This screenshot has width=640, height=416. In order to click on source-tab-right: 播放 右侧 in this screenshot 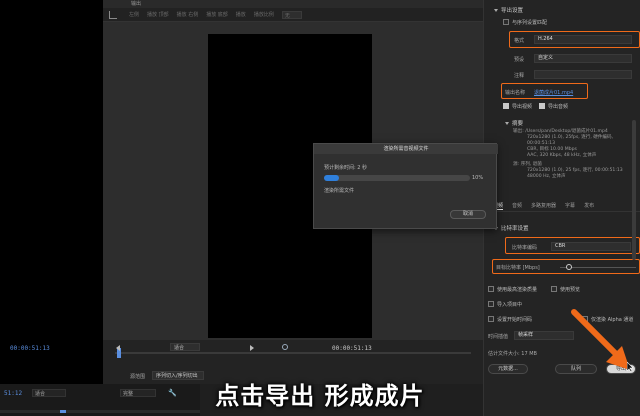, I will do `click(188, 14)`.